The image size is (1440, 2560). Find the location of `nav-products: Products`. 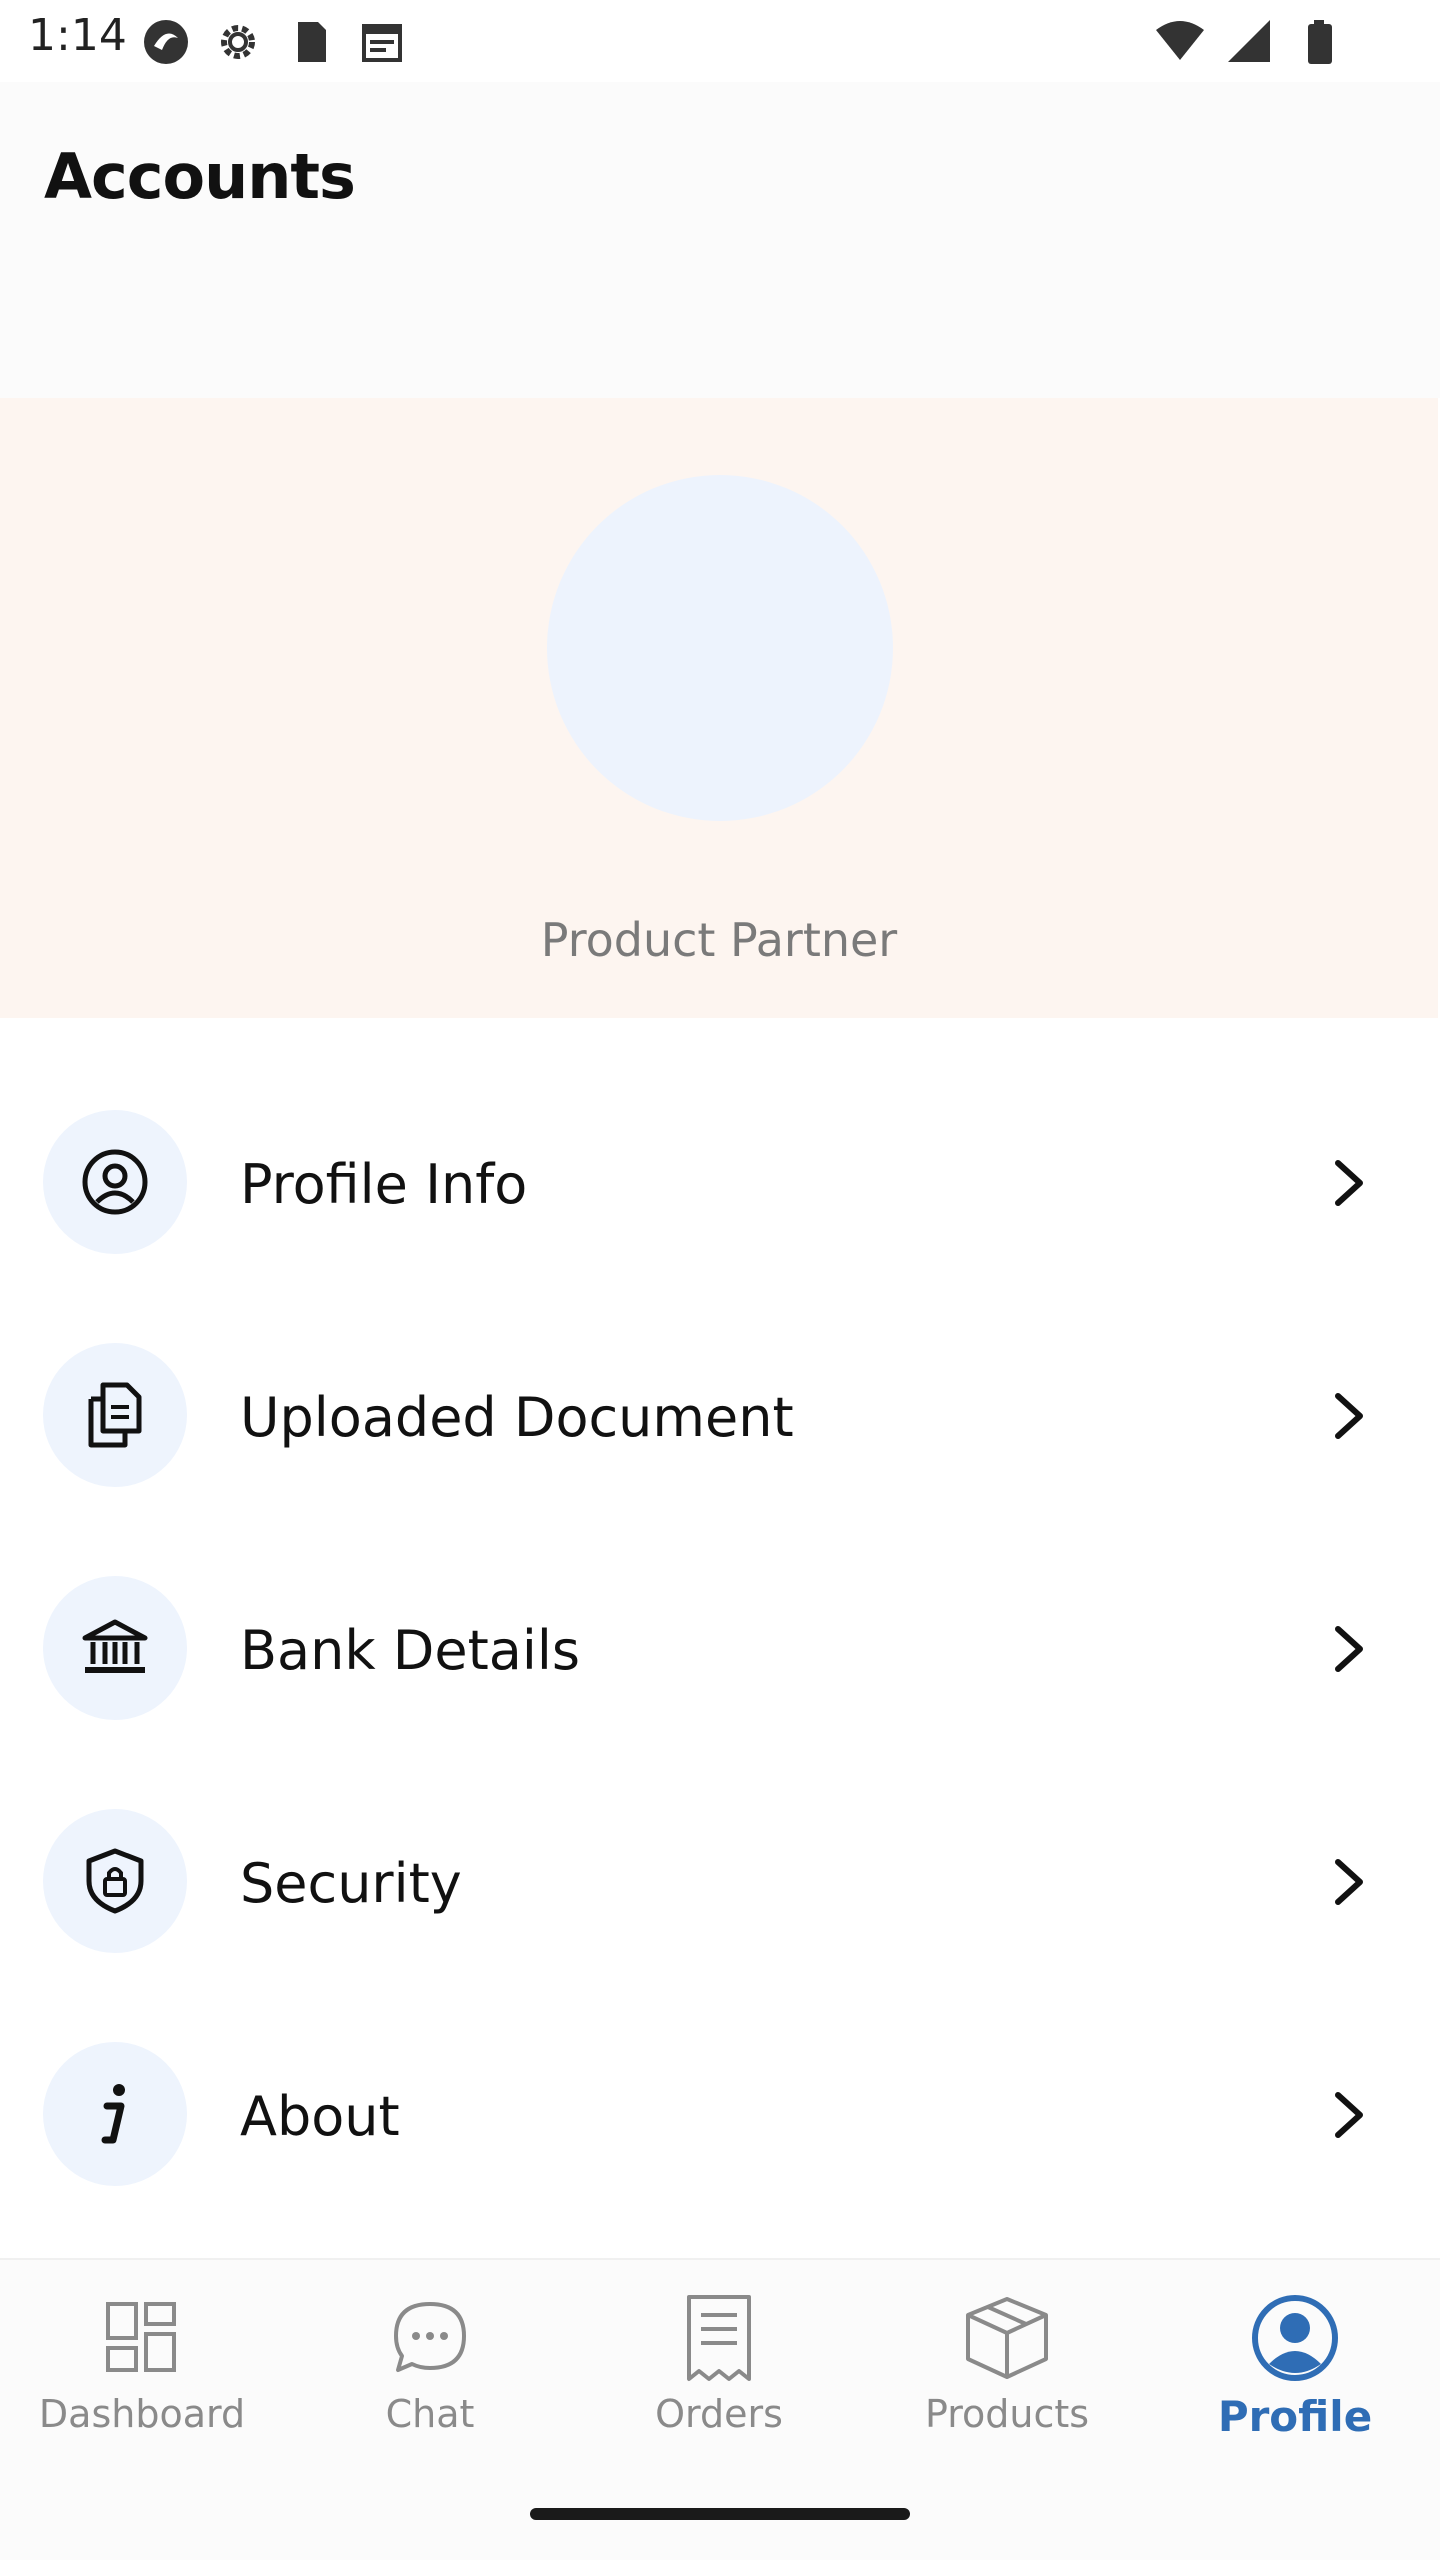

nav-products: Products is located at coordinates (1007, 2378).